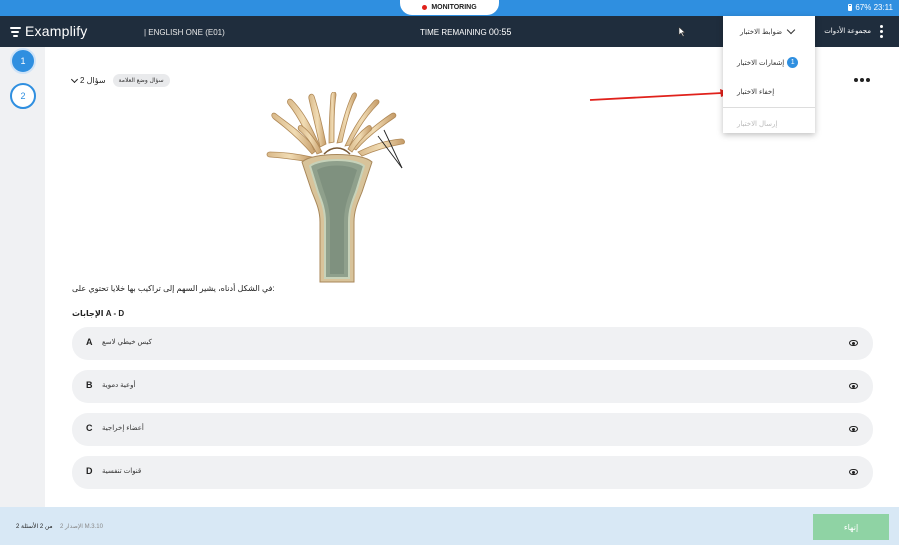 Image resolution: width=899 pixels, height=545 pixels. What do you see at coordinates (15, 31) in the screenshot?
I see `logo-icon` at bounding box center [15, 31].